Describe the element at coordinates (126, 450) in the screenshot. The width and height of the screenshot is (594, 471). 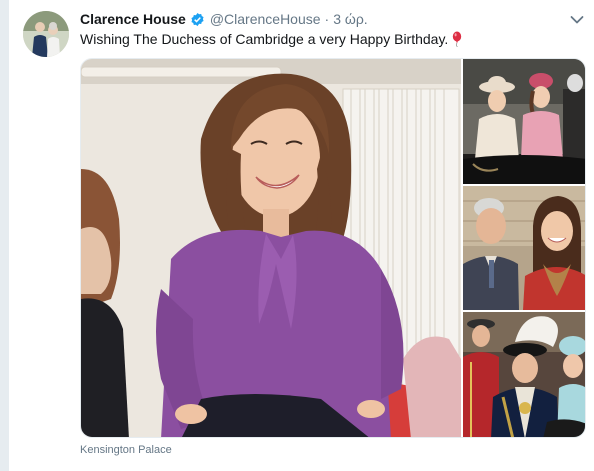
I see `media-caption: Kensington Palace` at that location.